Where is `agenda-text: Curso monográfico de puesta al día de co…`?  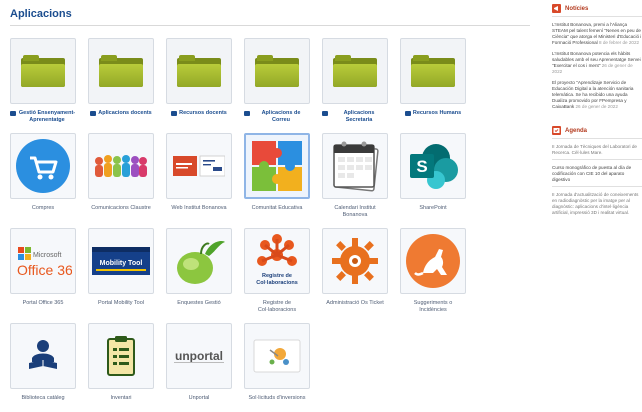
agenda-text: Curso monográfico de puesta al día de co… is located at coordinates (592, 173).